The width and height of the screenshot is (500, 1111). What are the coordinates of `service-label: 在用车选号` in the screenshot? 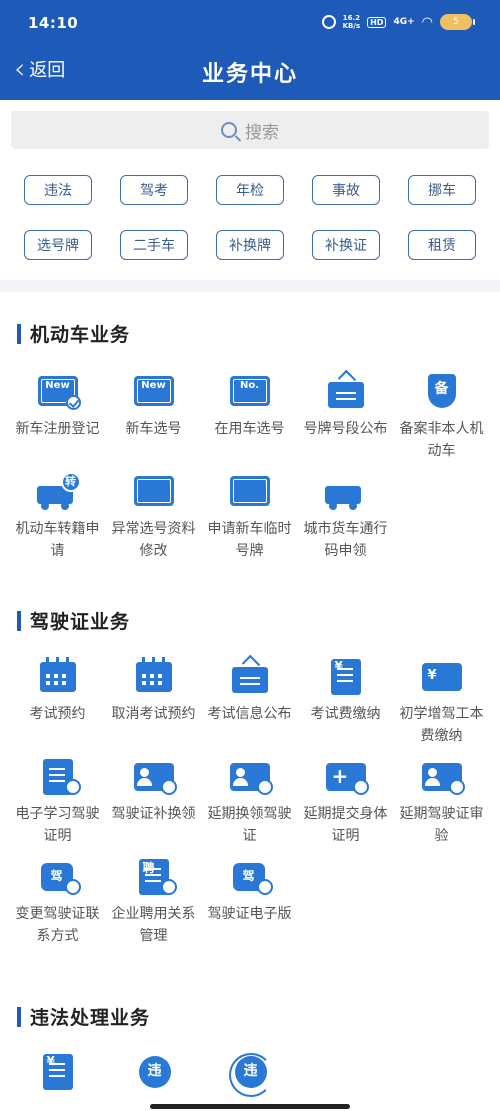 It's located at (249, 429).